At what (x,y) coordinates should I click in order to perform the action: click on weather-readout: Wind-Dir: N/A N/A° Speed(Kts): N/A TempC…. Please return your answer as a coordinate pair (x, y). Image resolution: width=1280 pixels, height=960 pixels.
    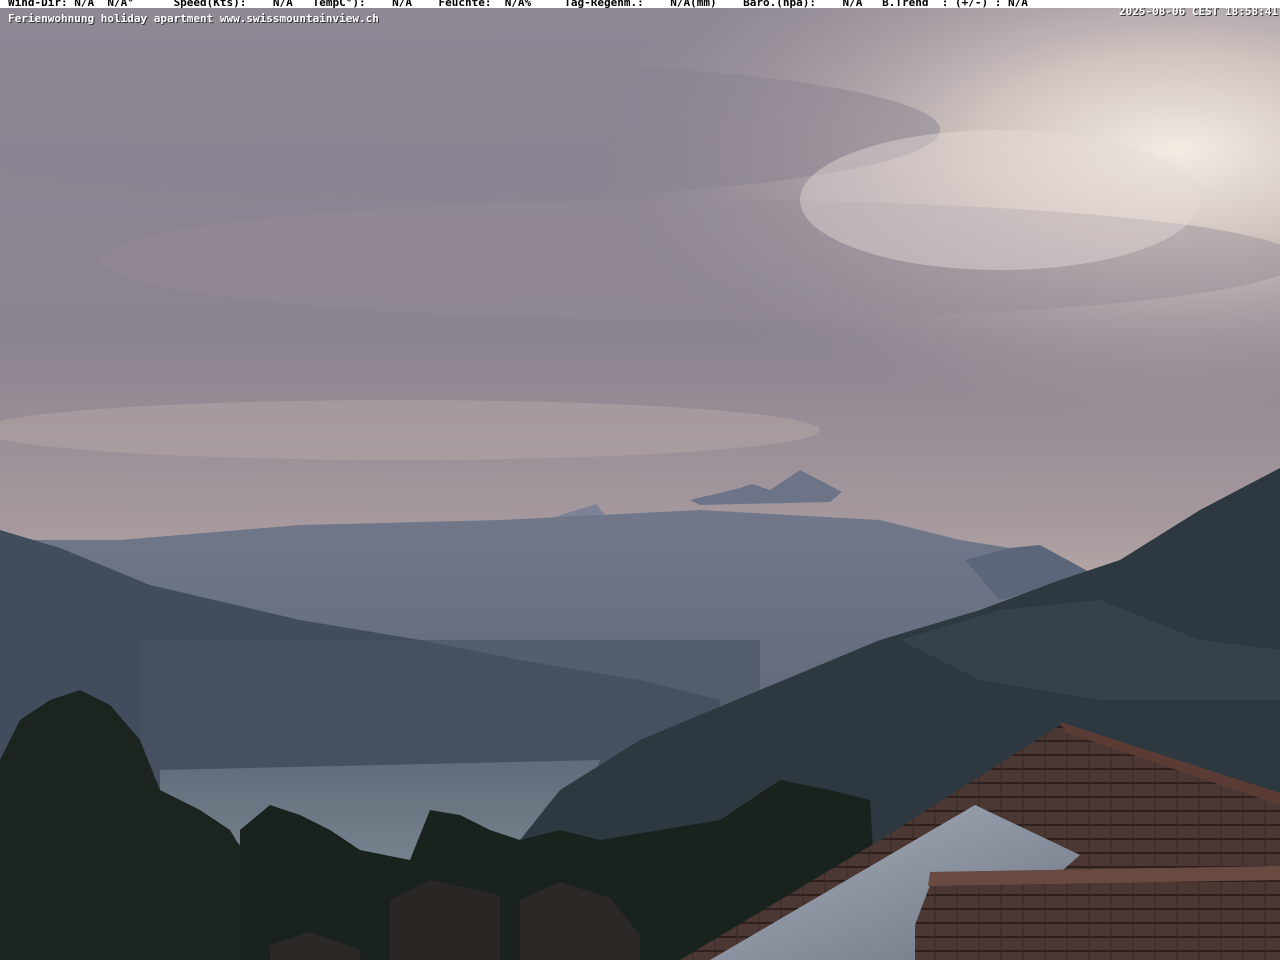
    Looking at the image, I should click on (518, 4).